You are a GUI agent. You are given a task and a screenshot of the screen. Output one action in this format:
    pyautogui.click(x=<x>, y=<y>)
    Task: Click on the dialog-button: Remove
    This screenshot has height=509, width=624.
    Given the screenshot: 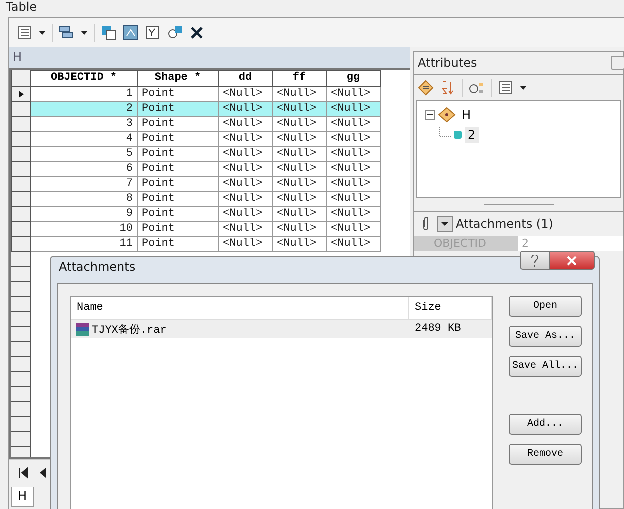 What is the action you would take?
    pyautogui.click(x=545, y=454)
    